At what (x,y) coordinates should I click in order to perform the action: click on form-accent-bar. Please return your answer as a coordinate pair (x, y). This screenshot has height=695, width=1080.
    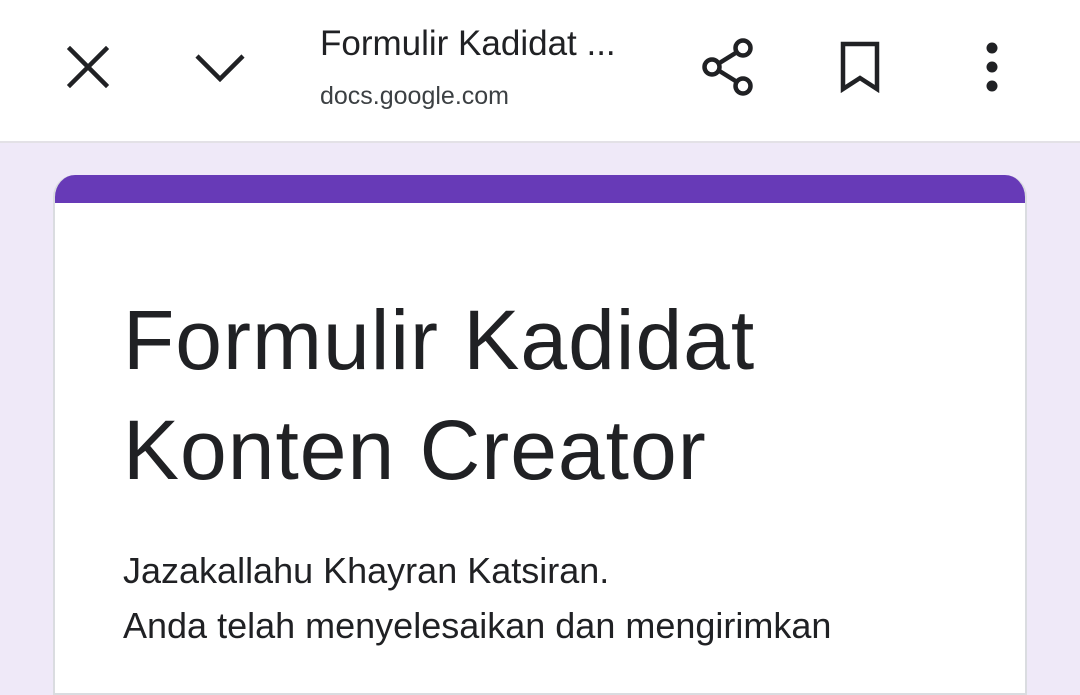
    Looking at the image, I should click on (540, 189).